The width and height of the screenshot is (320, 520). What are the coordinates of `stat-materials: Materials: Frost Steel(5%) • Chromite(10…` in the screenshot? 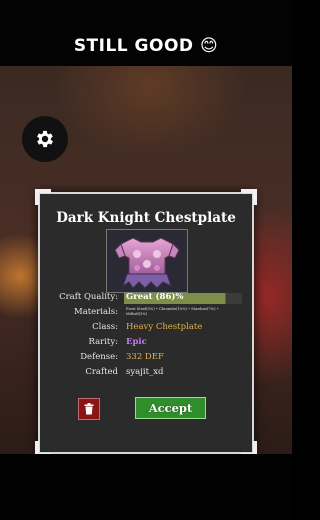 It's located at (146, 314).